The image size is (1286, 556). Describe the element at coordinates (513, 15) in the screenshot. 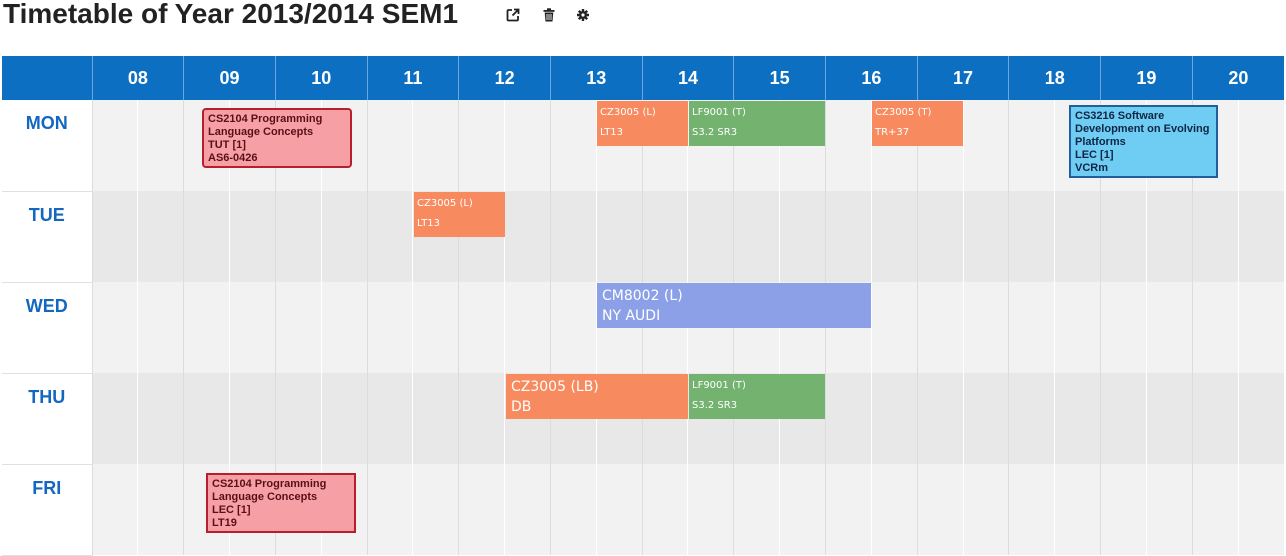

I see `share-icon` at that location.